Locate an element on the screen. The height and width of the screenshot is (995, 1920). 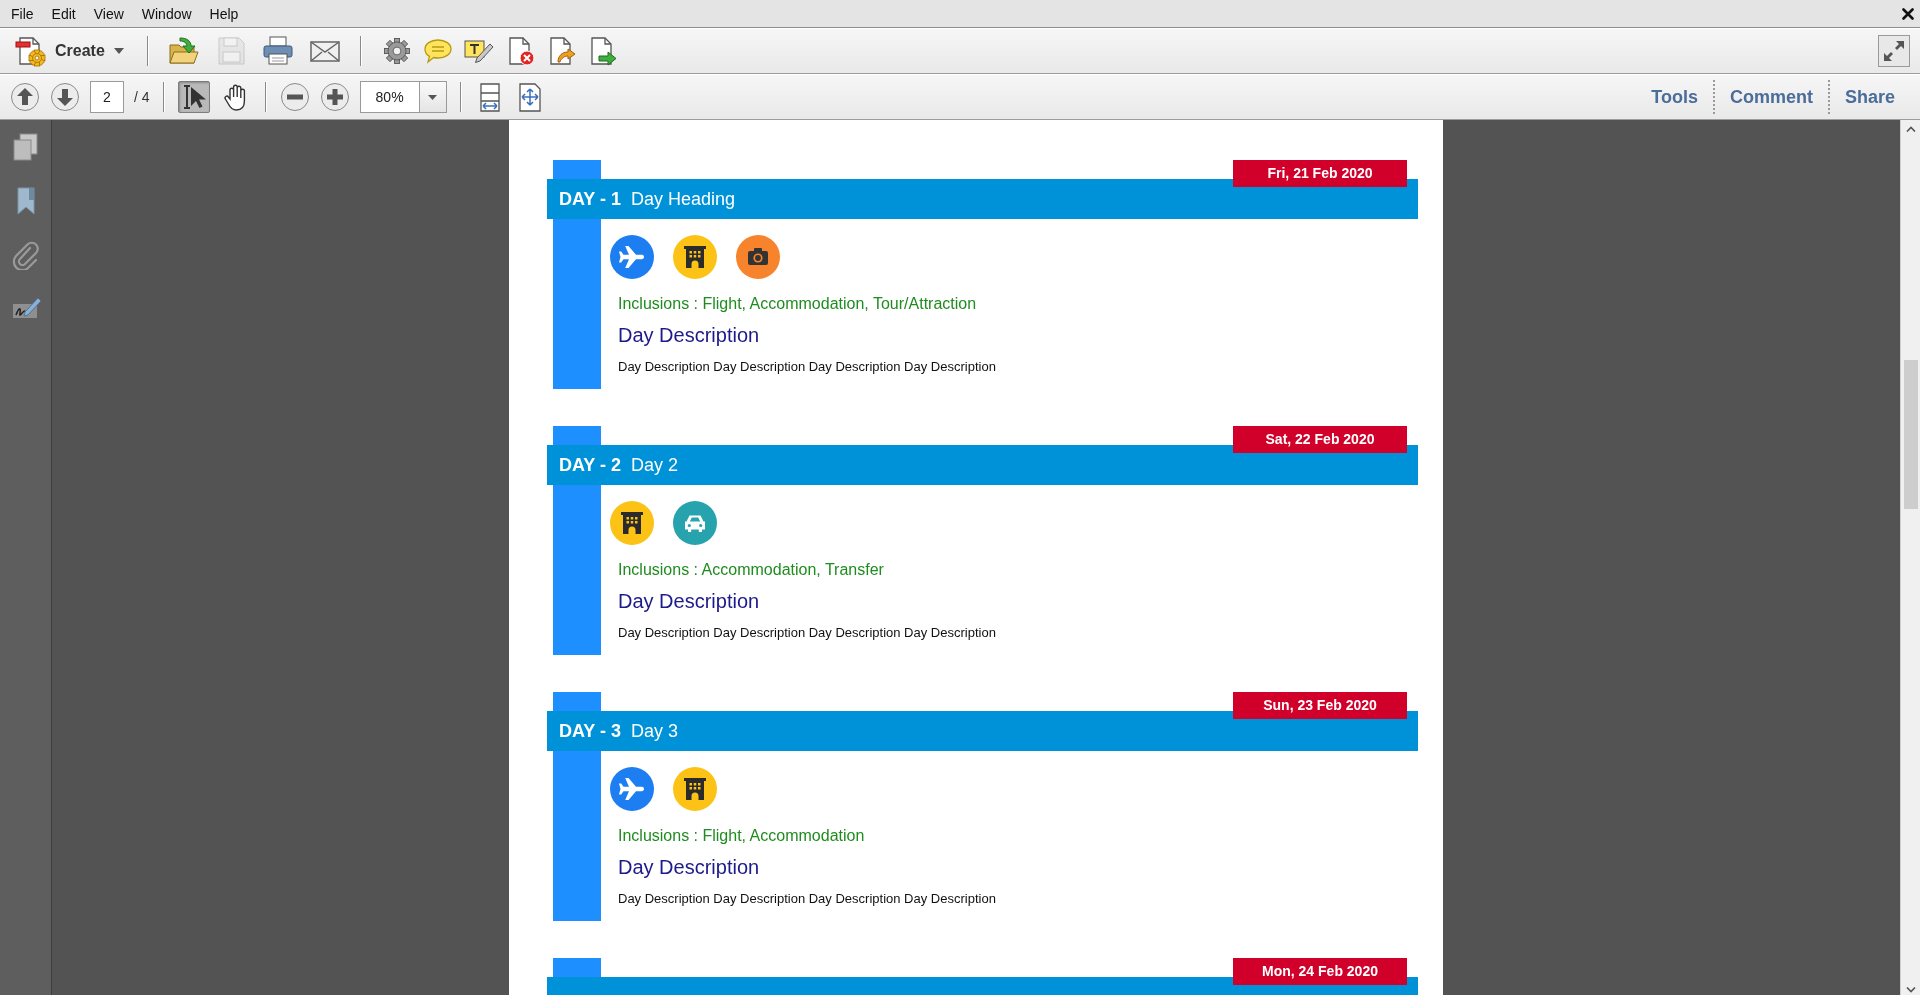
date-badge: Sun, 23 Feb 2020 is located at coordinates (1320, 705).